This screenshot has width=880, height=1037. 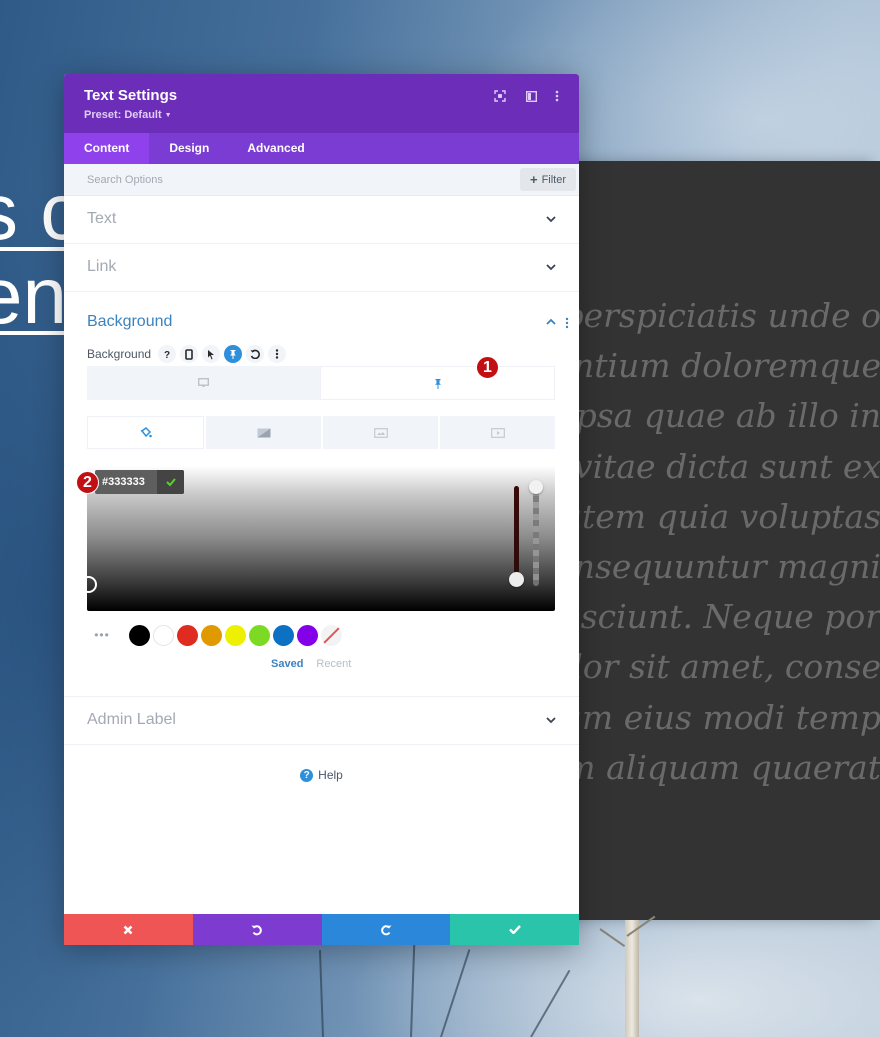 I want to click on palette-tab-saved: Saved, so click(x=287, y=664).